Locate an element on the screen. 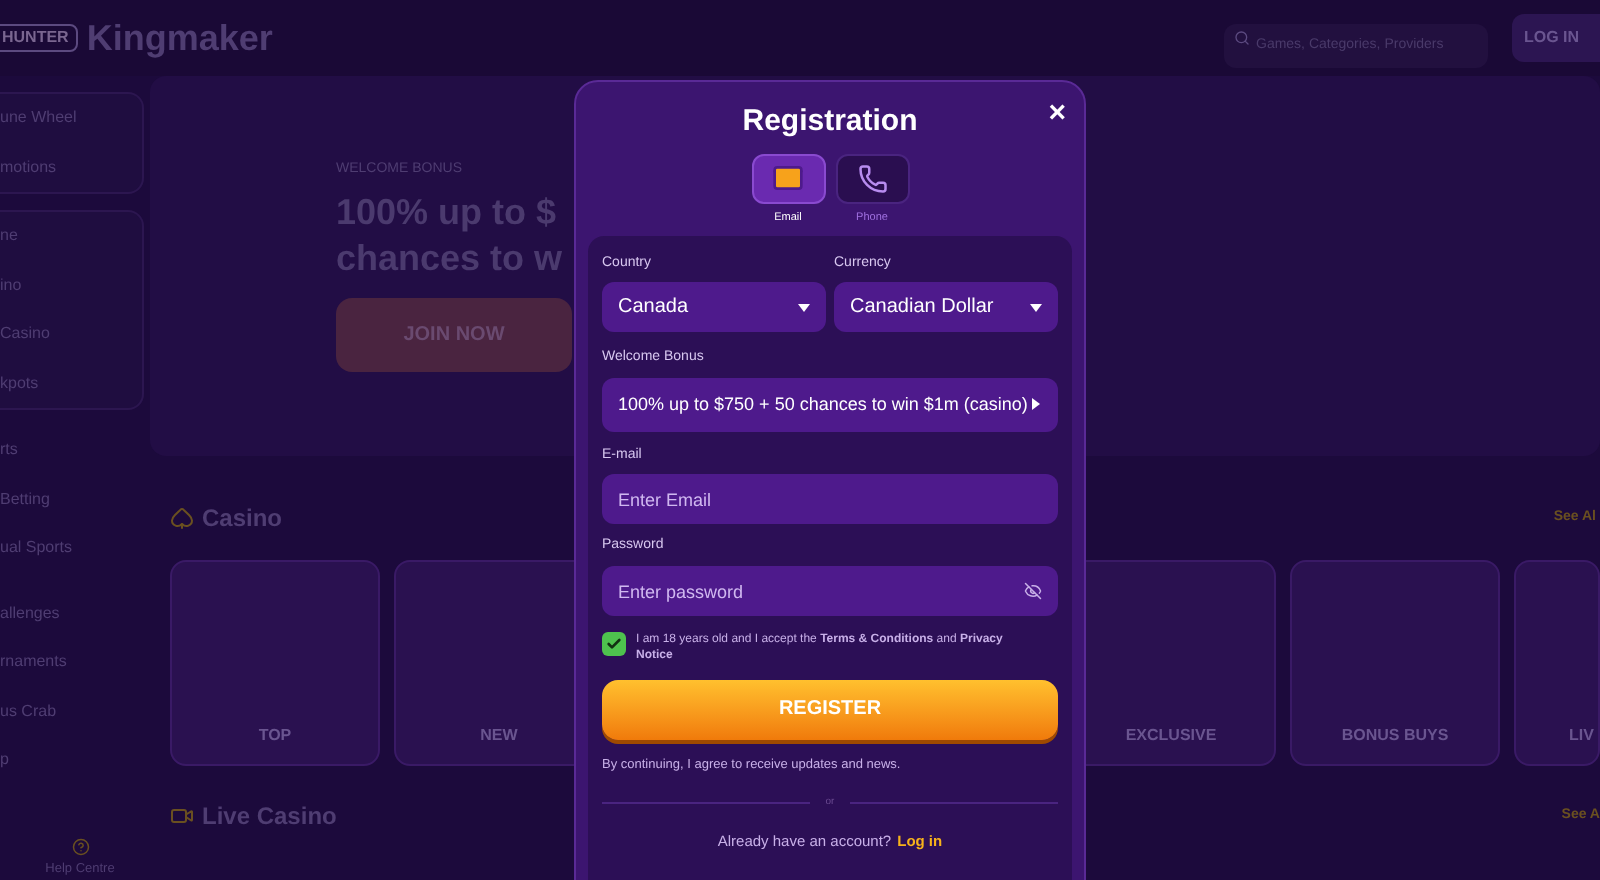 The height and width of the screenshot is (880, 1600). search-icon is located at coordinates (1242, 38).